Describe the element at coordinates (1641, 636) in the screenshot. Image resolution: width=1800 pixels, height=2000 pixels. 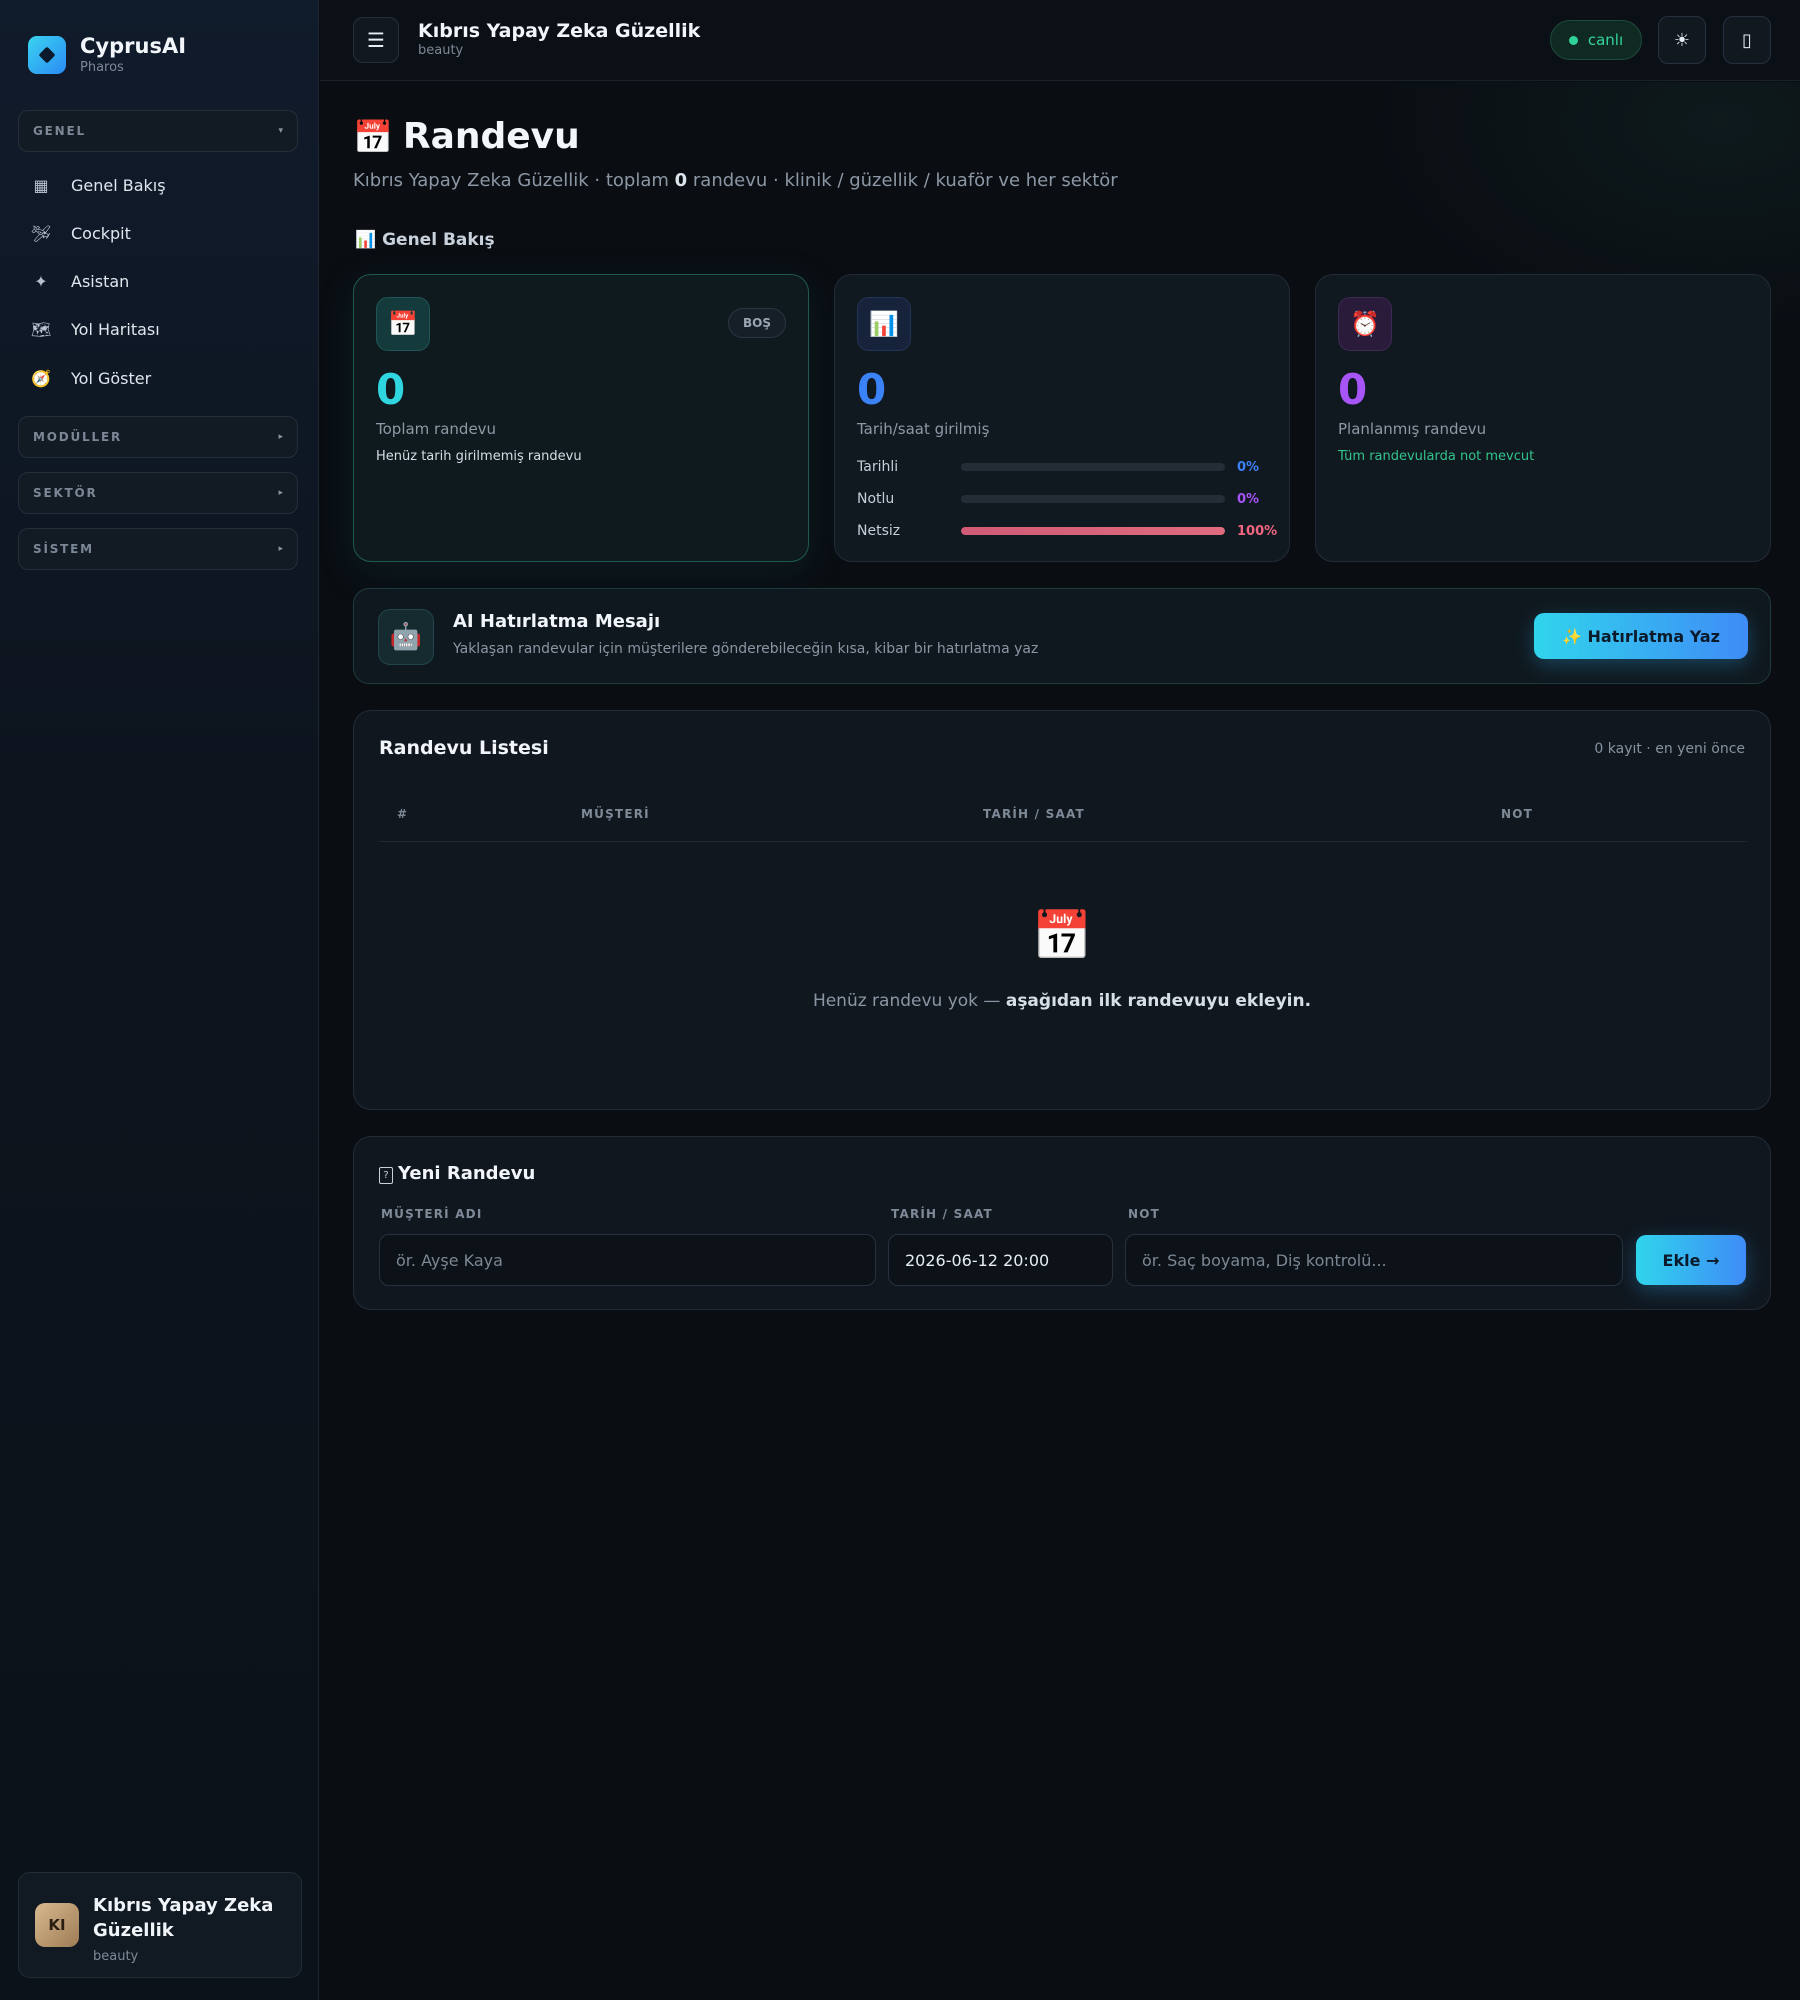
I see `write-reminder-button: ✨ Hatırlatma Yaz` at that location.